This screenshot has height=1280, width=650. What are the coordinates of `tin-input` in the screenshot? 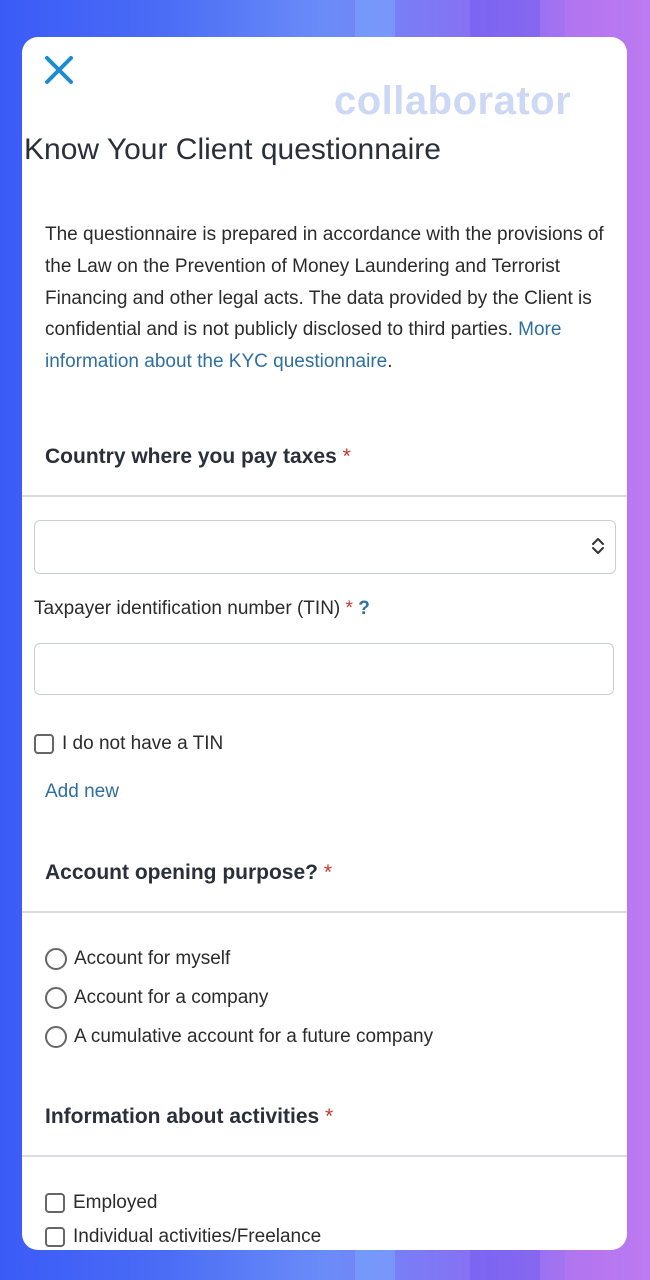 It's located at (324, 669).